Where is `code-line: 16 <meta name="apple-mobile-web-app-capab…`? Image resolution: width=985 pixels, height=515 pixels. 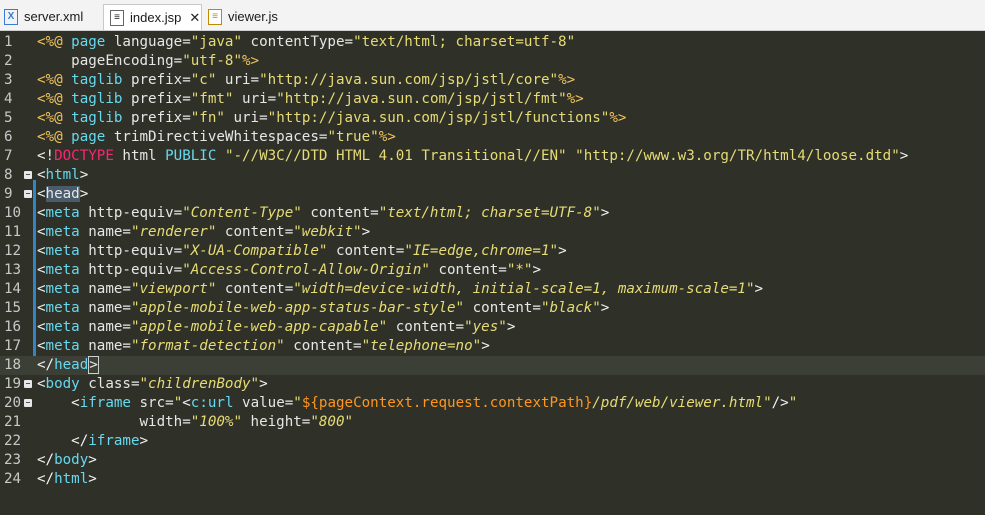
code-line: 16 <meta name="apple-mobile-web-app-capab… is located at coordinates (492, 327).